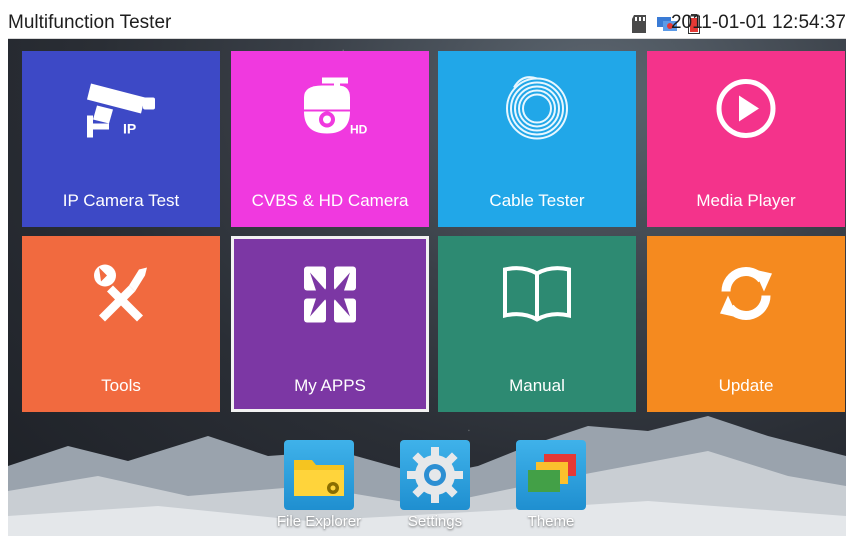 Image resolution: width=846 pixels, height=536 pixels. I want to click on clock: 2011-01-01 12:54:37, so click(758, 22).